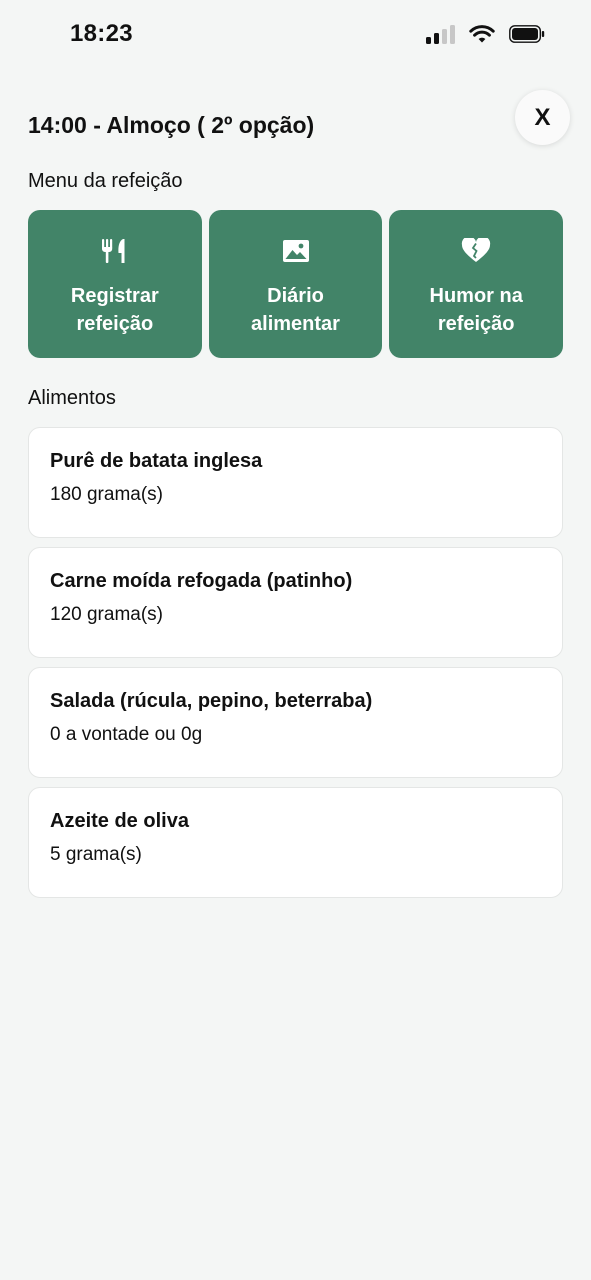  Describe the element at coordinates (476, 284) in the screenshot. I see `meal-mood-button: Humor na refeição` at that location.